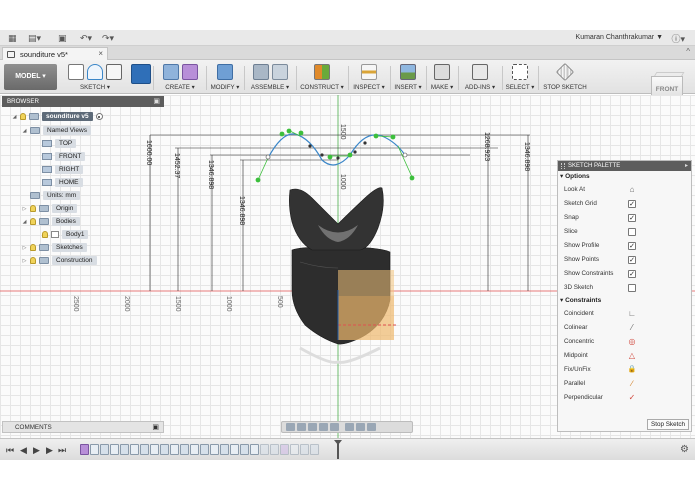 This screenshot has width=695, height=494. I want to click on toolbar-group-construct: CONSTRUCT ▾, so click(322, 78).